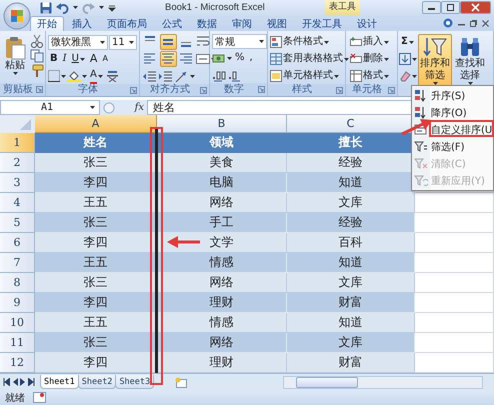 This screenshot has height=405, width=494. I want to click on cut-icon, so click(37, 41).